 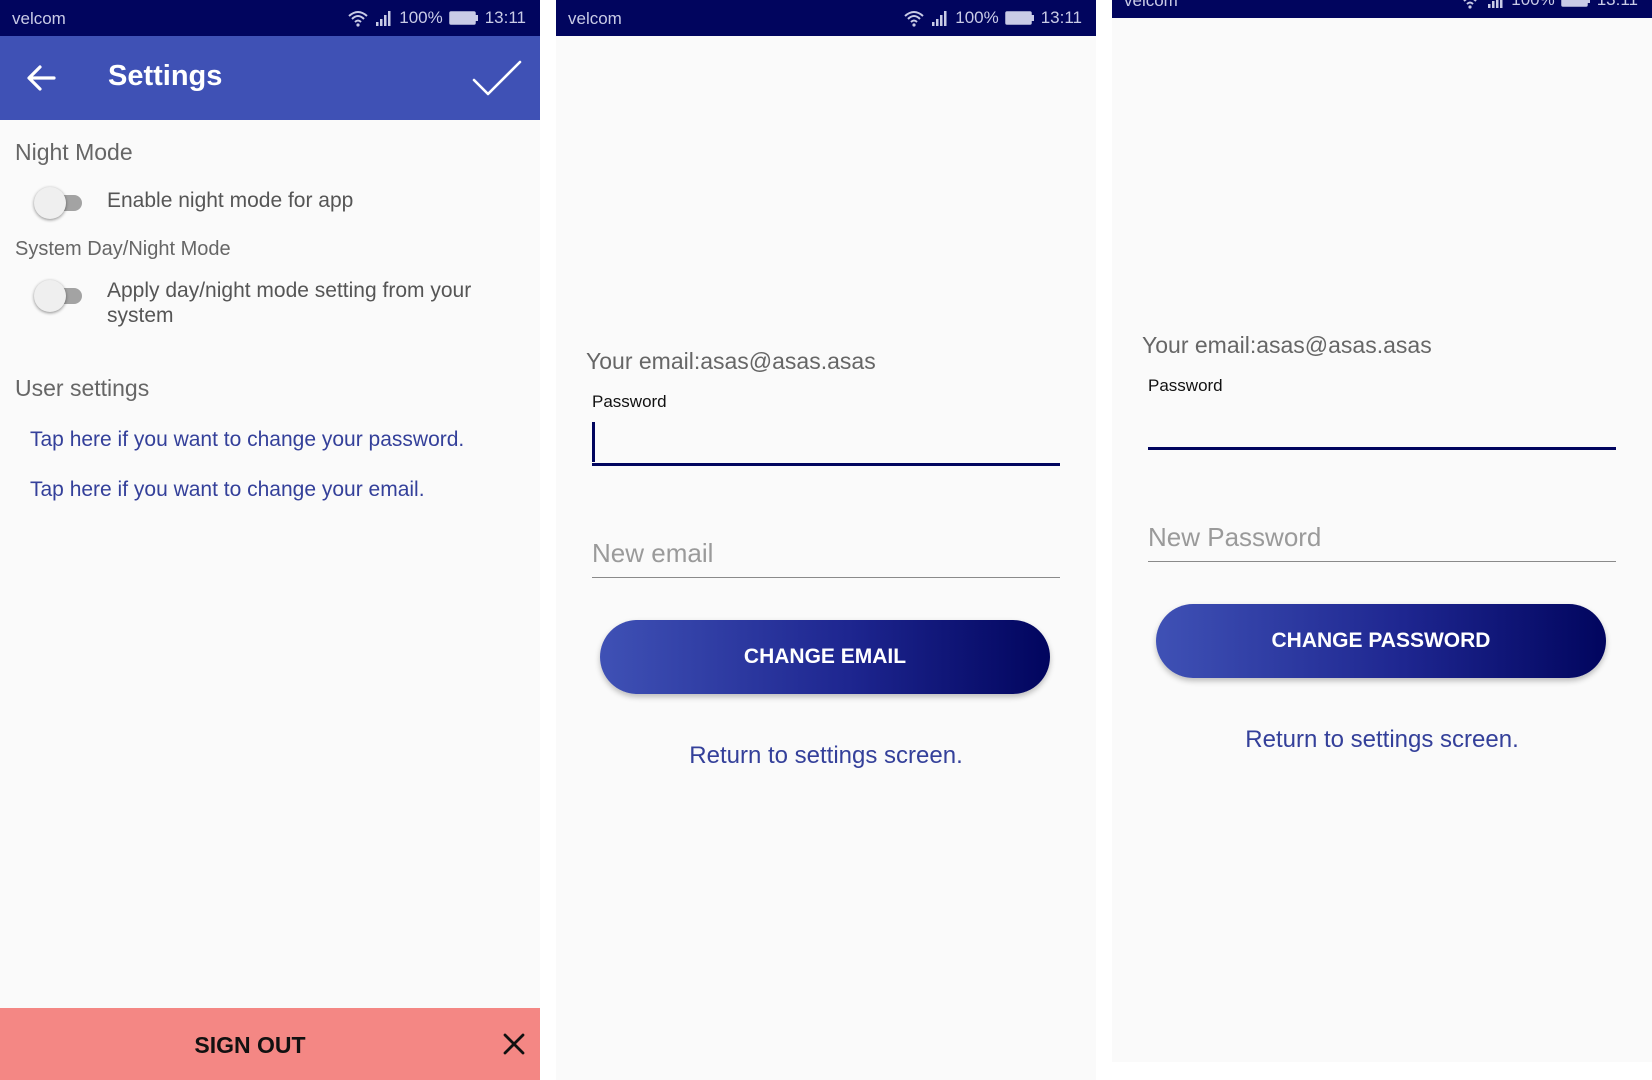 What do you see at coordinates (825, 657) in the screenshot?
I see `change-email-button: CHANGE EMAIL` at bounding box center [825, 657].